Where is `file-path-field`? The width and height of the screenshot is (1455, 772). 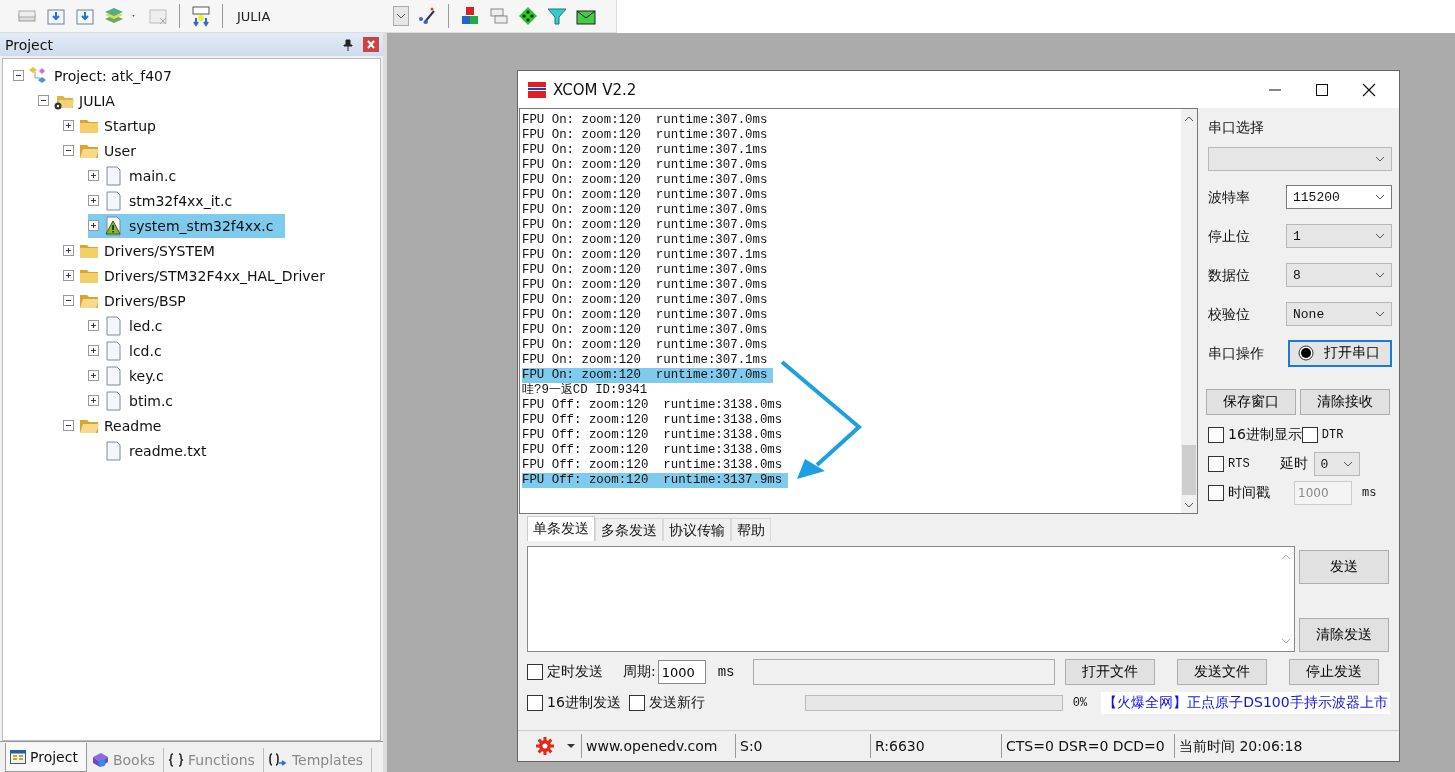
file-path-field is located at coordinates (903, 672).